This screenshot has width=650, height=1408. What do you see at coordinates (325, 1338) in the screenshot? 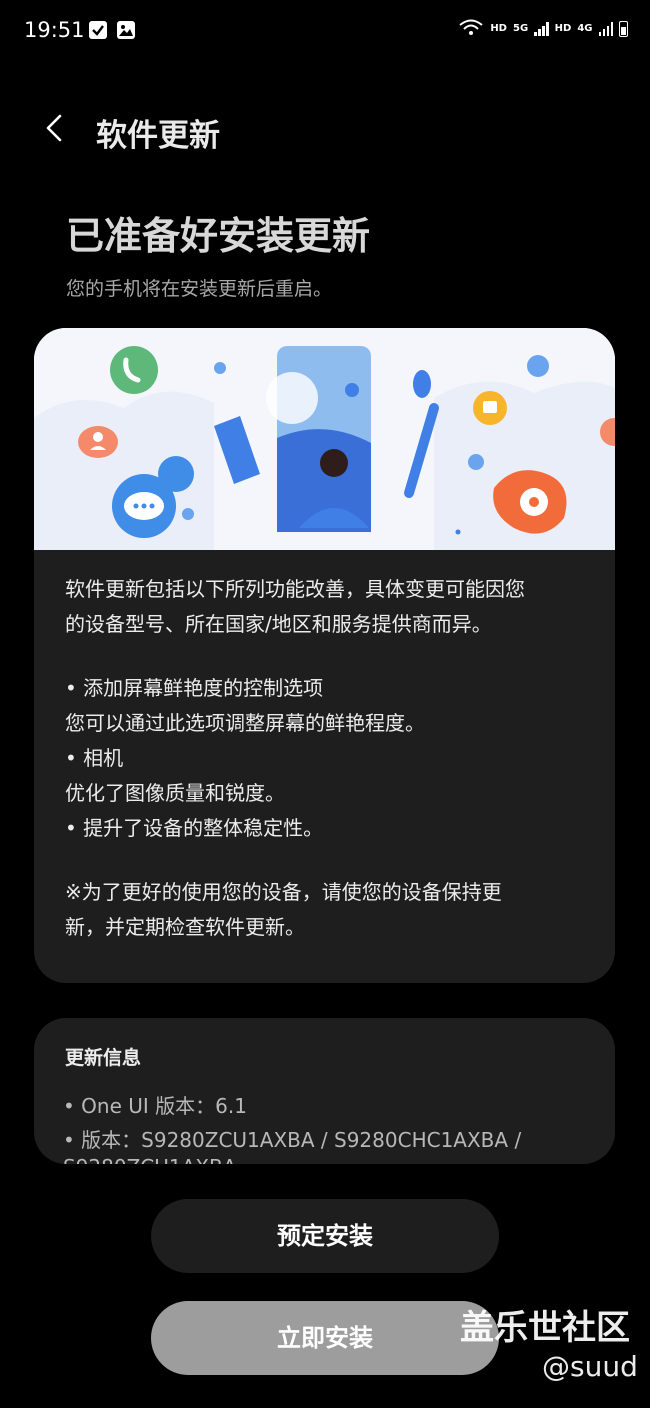
I see `install-now-button: 立即安装` at bounding box center [325, 1338].